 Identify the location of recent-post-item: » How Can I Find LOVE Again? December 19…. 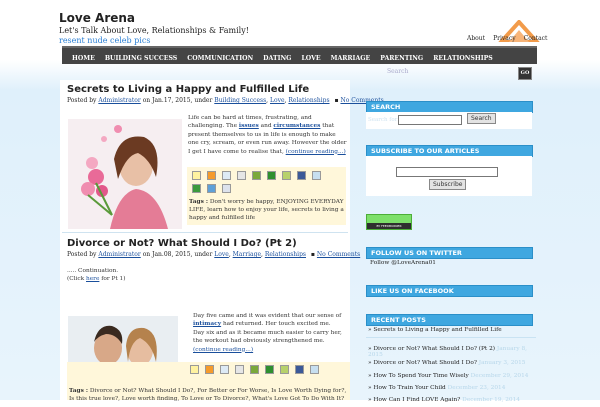
(451, 401).